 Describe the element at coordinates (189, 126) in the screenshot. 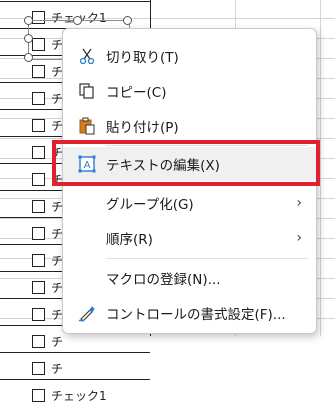

I see `menu-item-paste: 貼り付け(P)` at that location.